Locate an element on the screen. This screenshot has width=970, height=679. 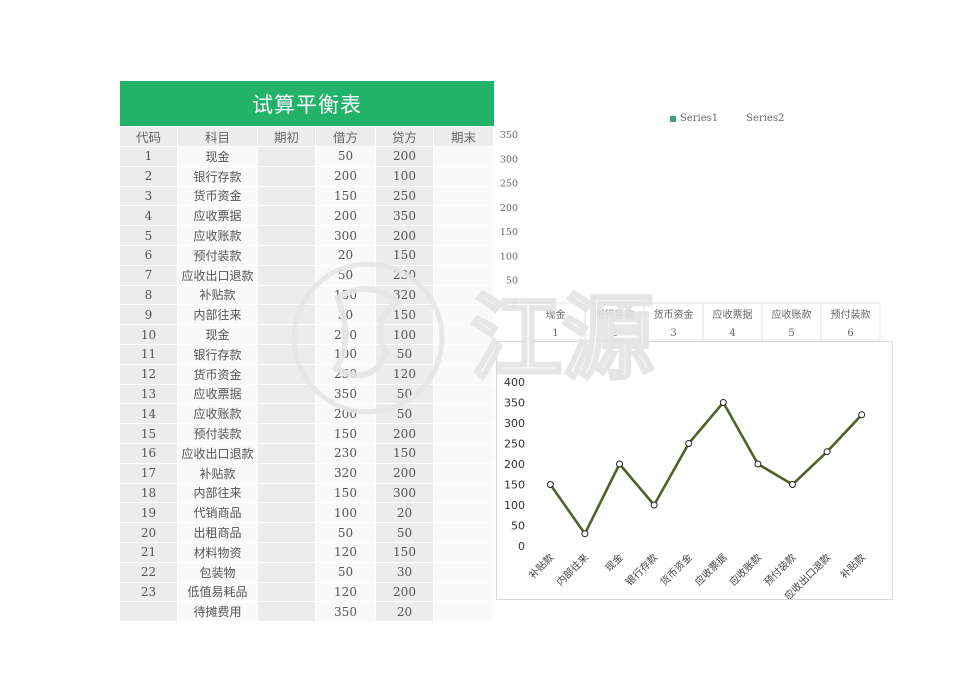
cell-code: 20 is located at coordinates (149, 533).